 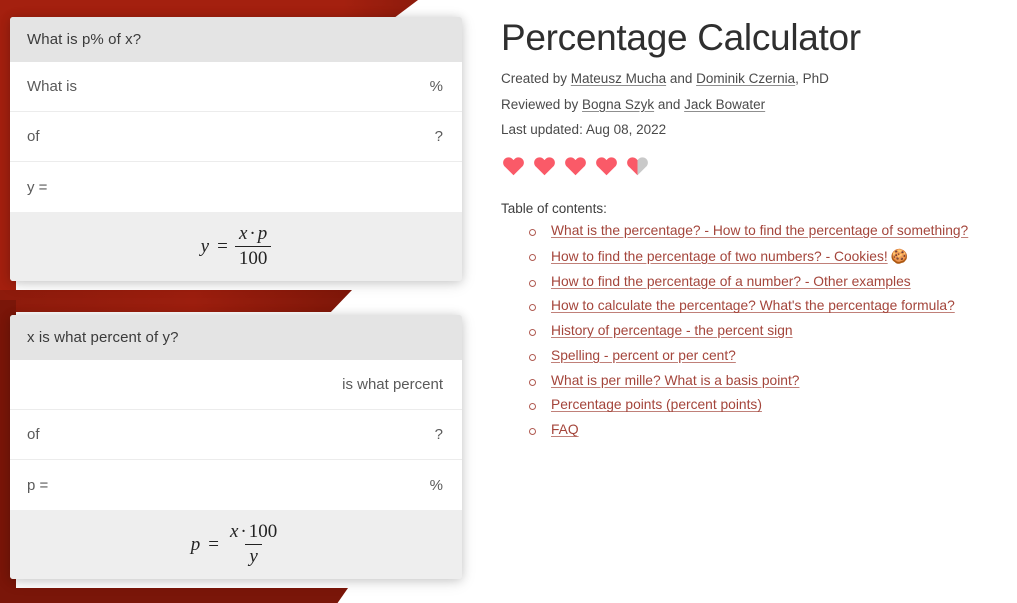 I want to click on calculator-rows: is what percent of ? p = %, so click(x=236, y=435).